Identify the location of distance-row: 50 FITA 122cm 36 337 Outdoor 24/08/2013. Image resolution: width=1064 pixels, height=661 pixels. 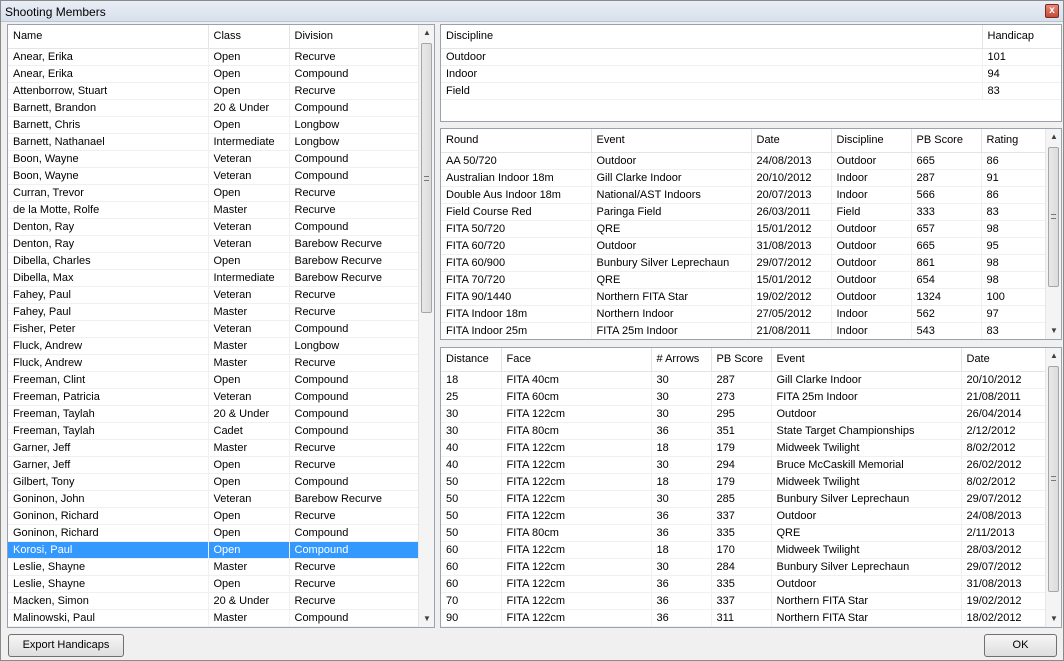
(743, 516).